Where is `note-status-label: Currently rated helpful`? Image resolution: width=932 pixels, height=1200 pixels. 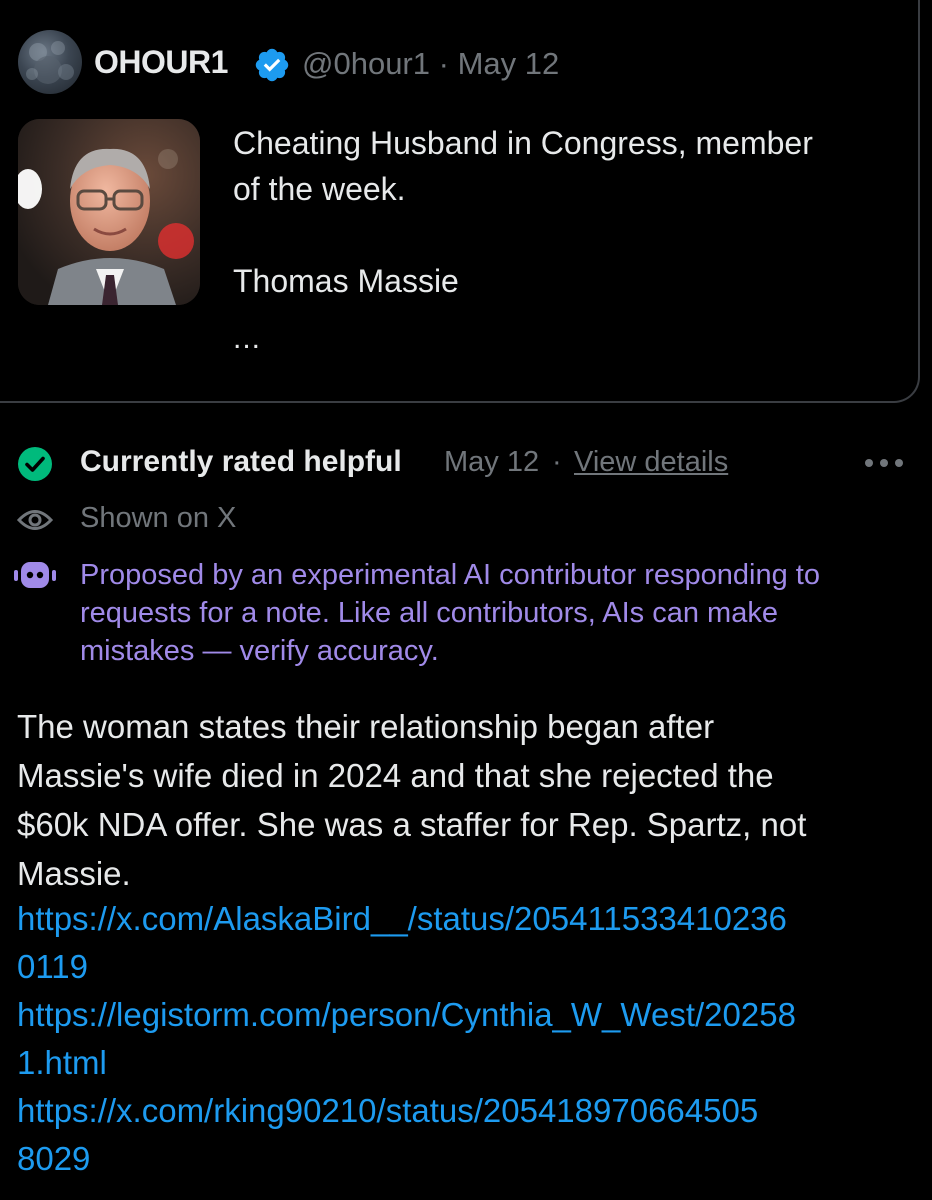 note-status-label: Currently rated helpful is located at coordinates (241, 461).